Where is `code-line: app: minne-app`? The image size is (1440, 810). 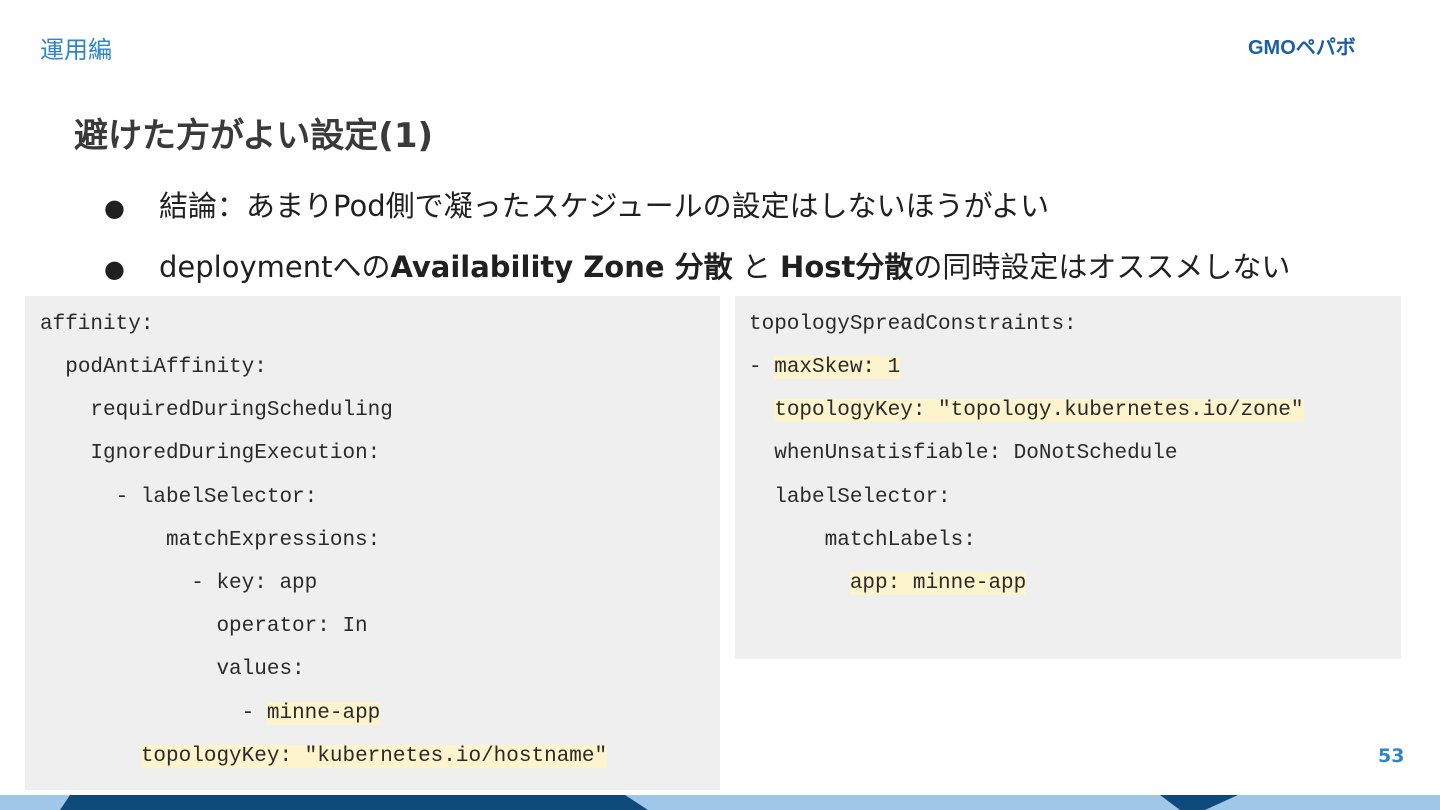 code-line: app: minne-app is located at coordinates (888, 584).